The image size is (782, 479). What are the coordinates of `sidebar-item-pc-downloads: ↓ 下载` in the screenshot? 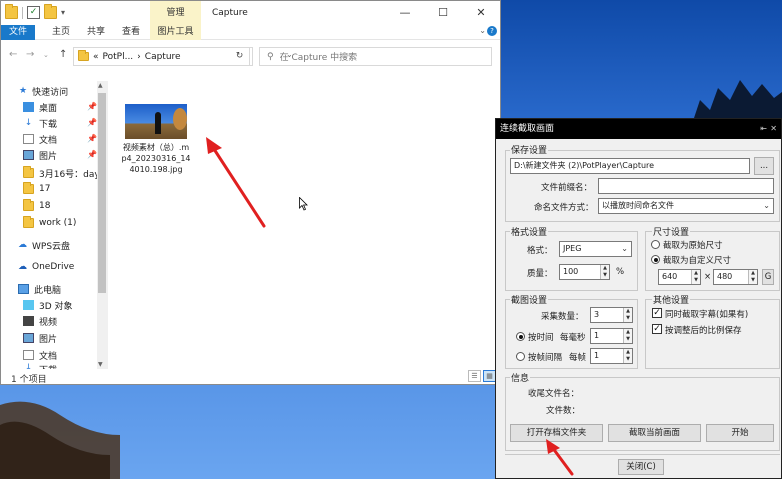 It's located at (40, 366).